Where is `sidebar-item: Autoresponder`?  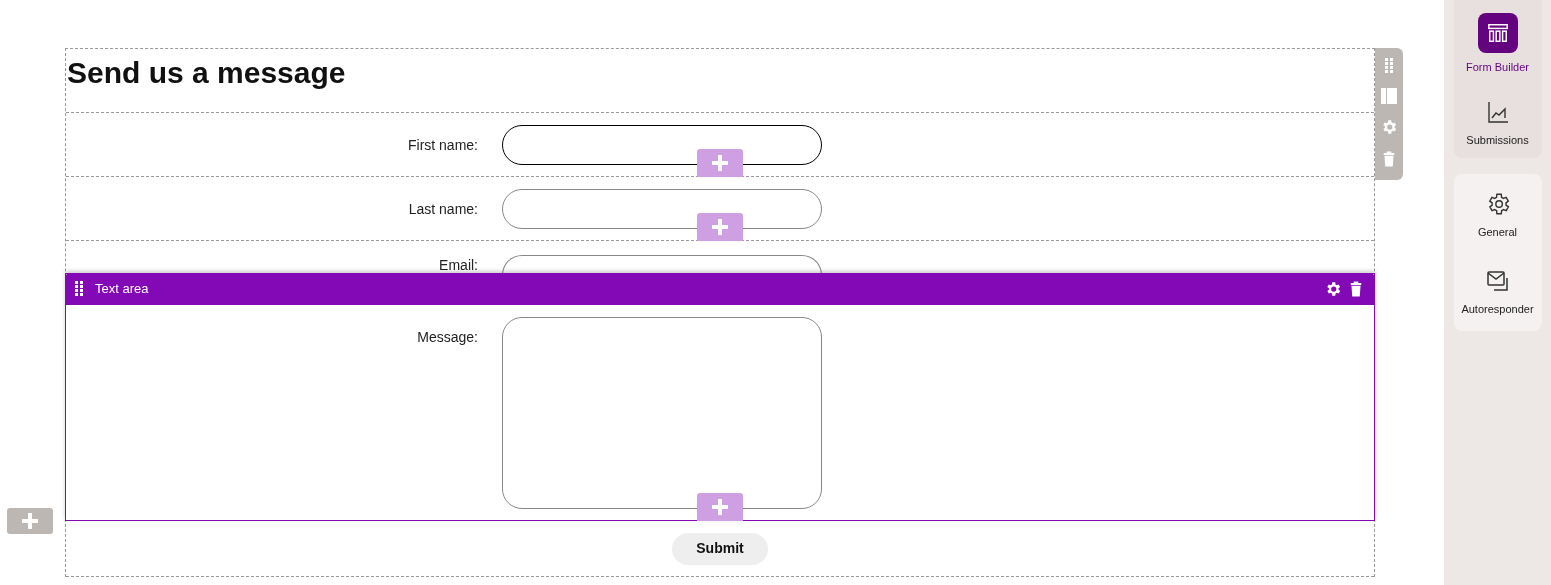 sidebar-item: Autoresponder is located at coordinates (1497, 290).